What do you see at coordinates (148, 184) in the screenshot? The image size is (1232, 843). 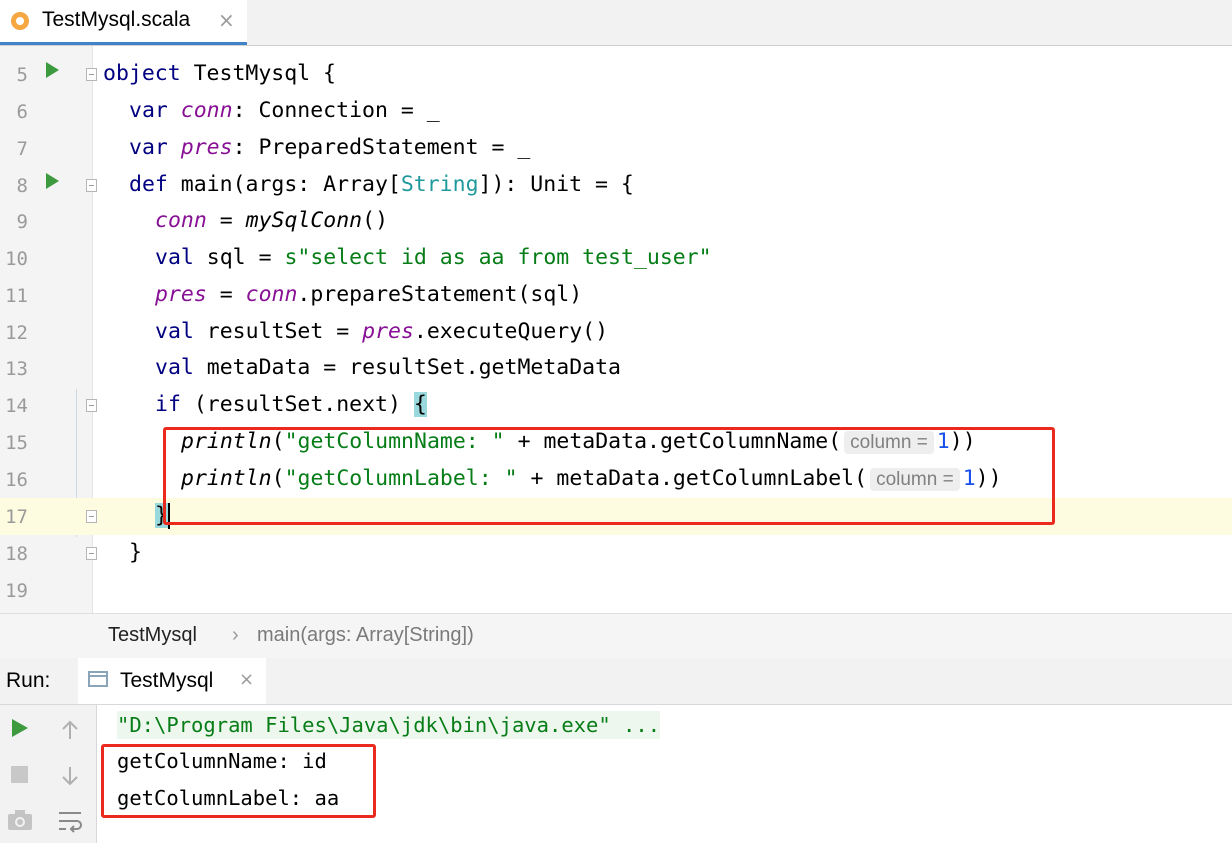 I see `keyword: def` at bounding box center [148, 184].